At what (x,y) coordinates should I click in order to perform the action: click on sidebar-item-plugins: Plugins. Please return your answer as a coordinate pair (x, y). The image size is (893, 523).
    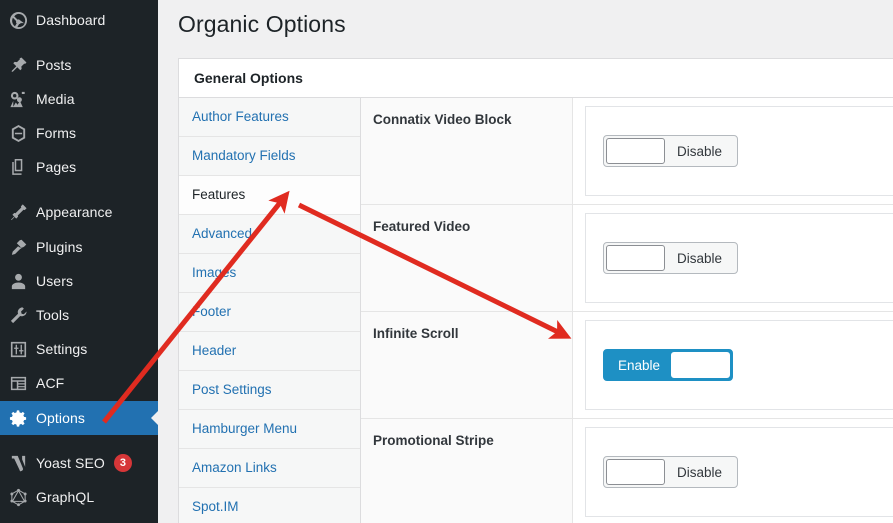
    Looking at the image, I should click on (79, 247).